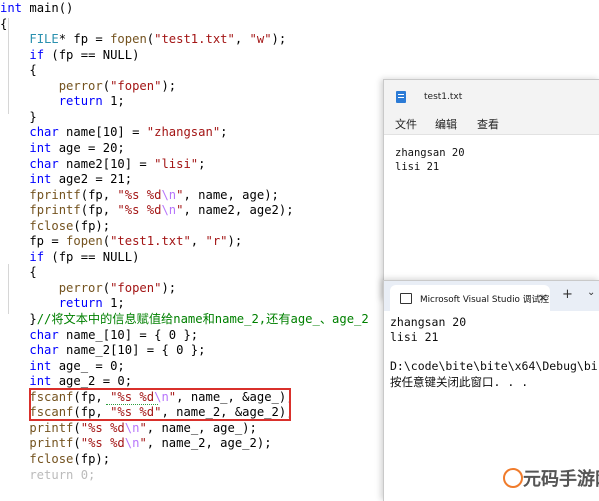  What do you see at coordinates (238, 210) in the screenshot?
I see `code-token: , name2, age2);` at bounding box center [238, 210].